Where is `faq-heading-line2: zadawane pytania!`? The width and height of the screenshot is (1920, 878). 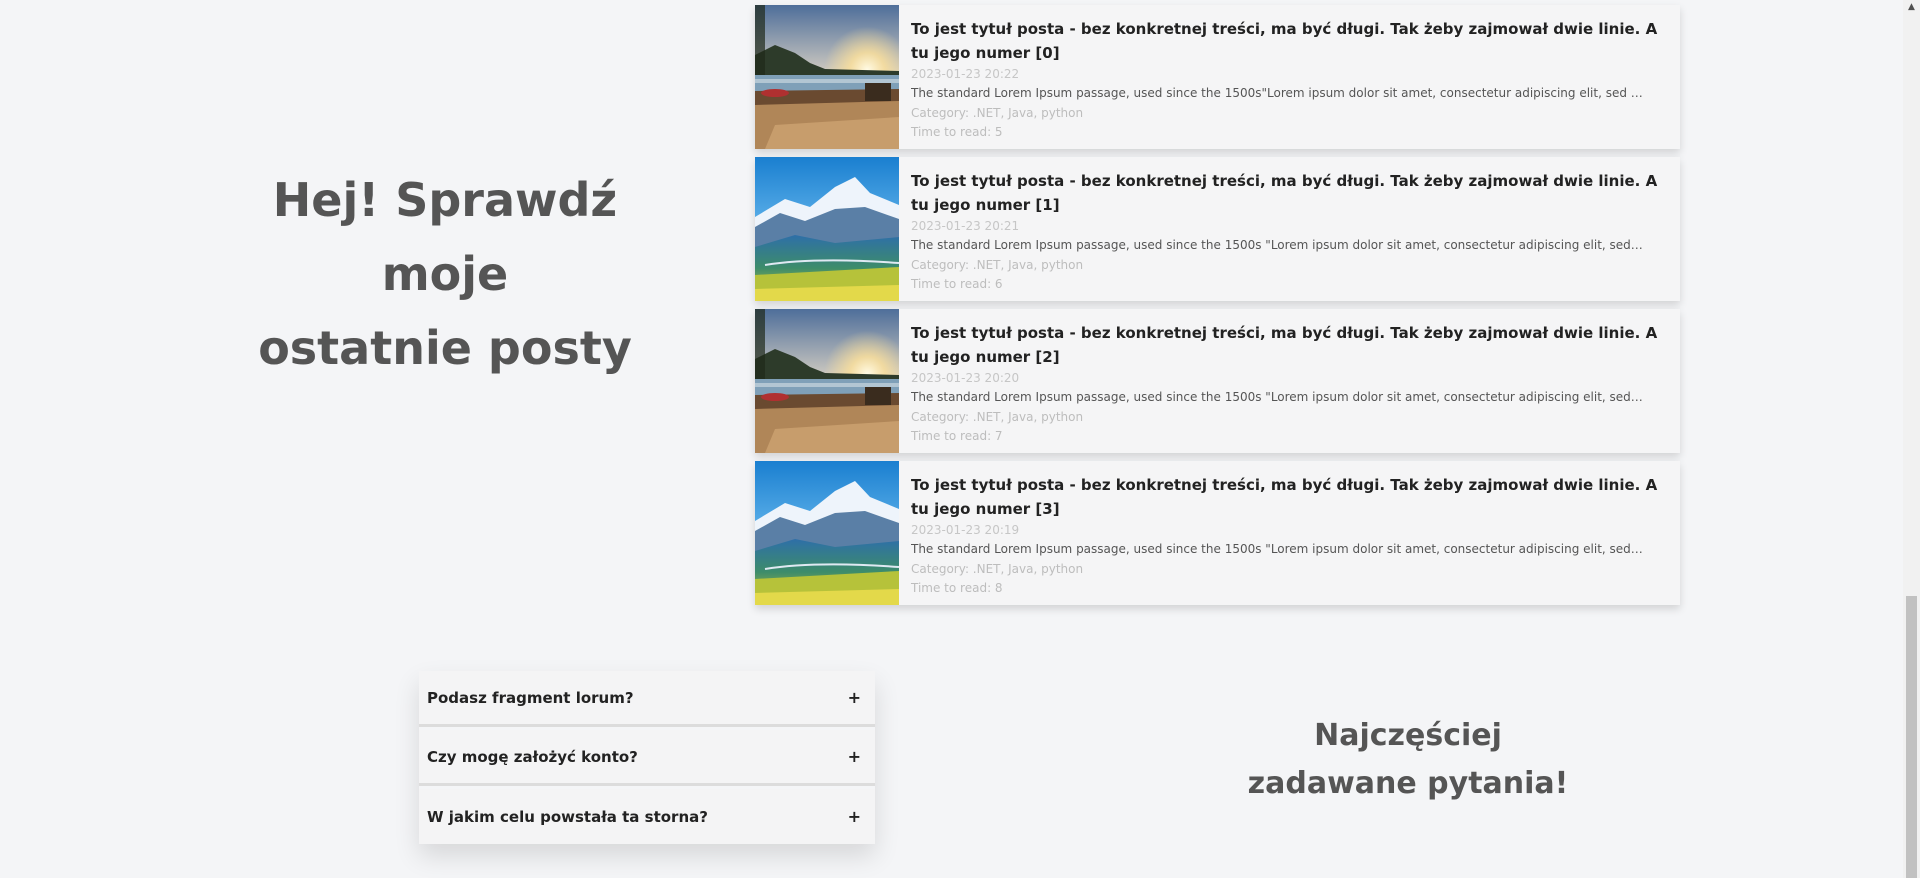 faq-heading-line2: zadawane pytania! is located at coordinates (1408, 783).